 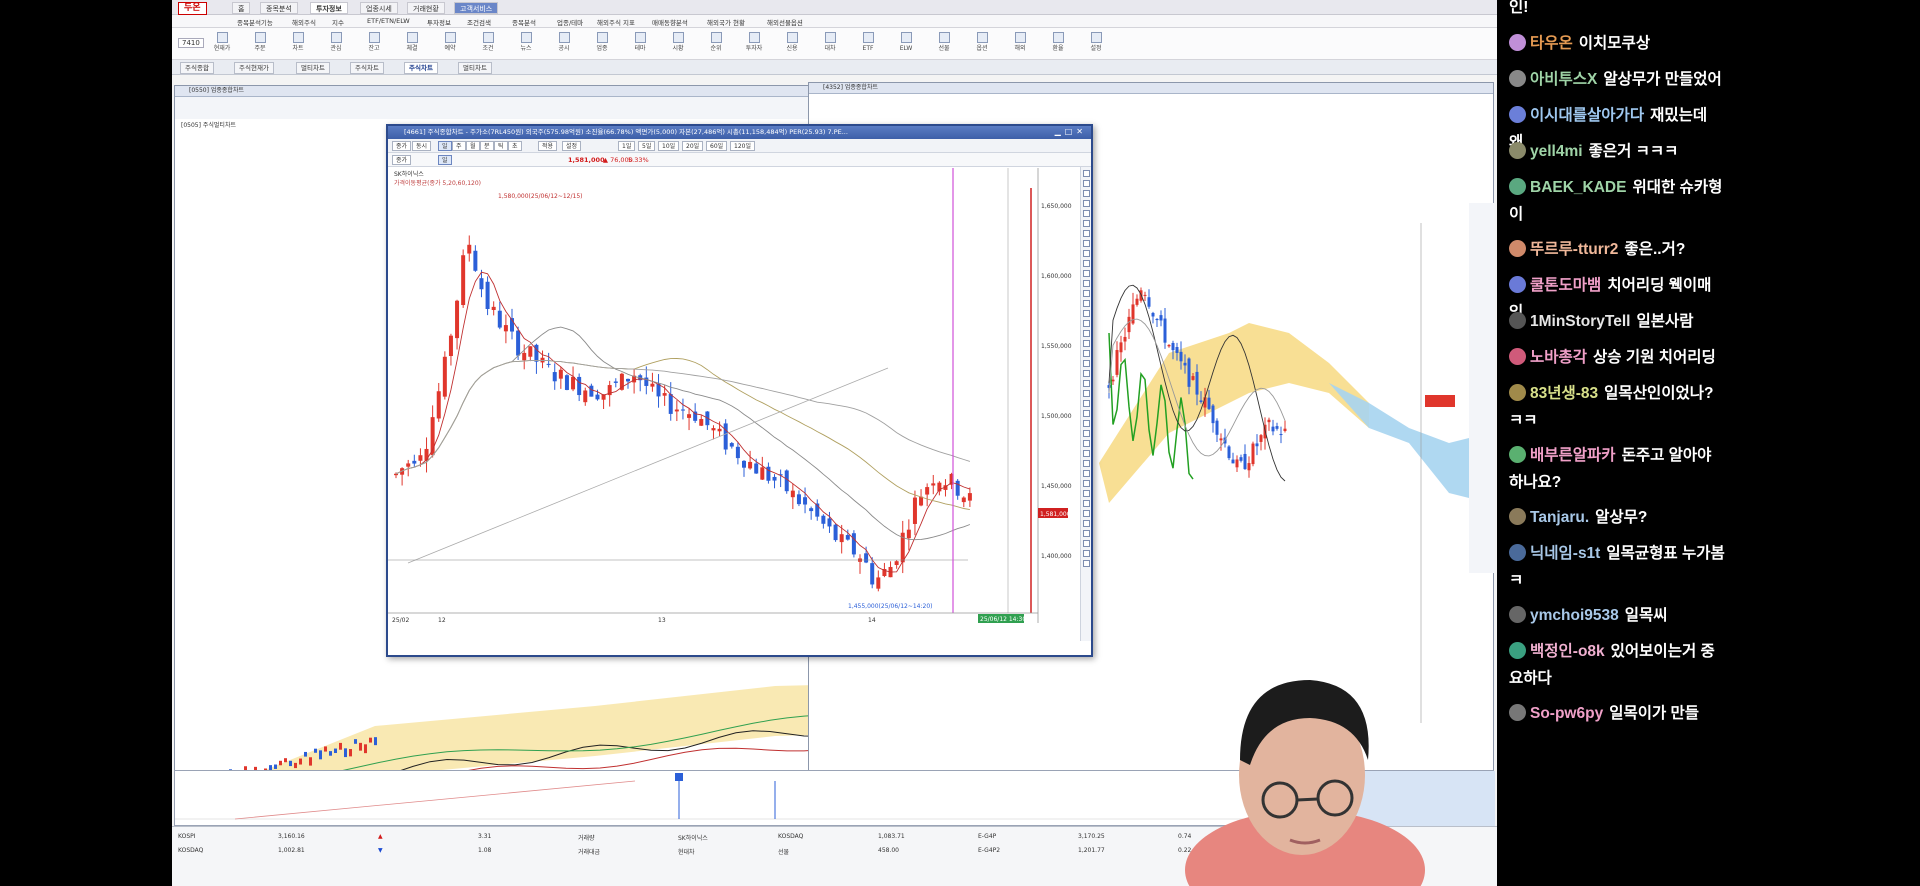 I want to click on period-button: 120일, so click(x=742, y=146).